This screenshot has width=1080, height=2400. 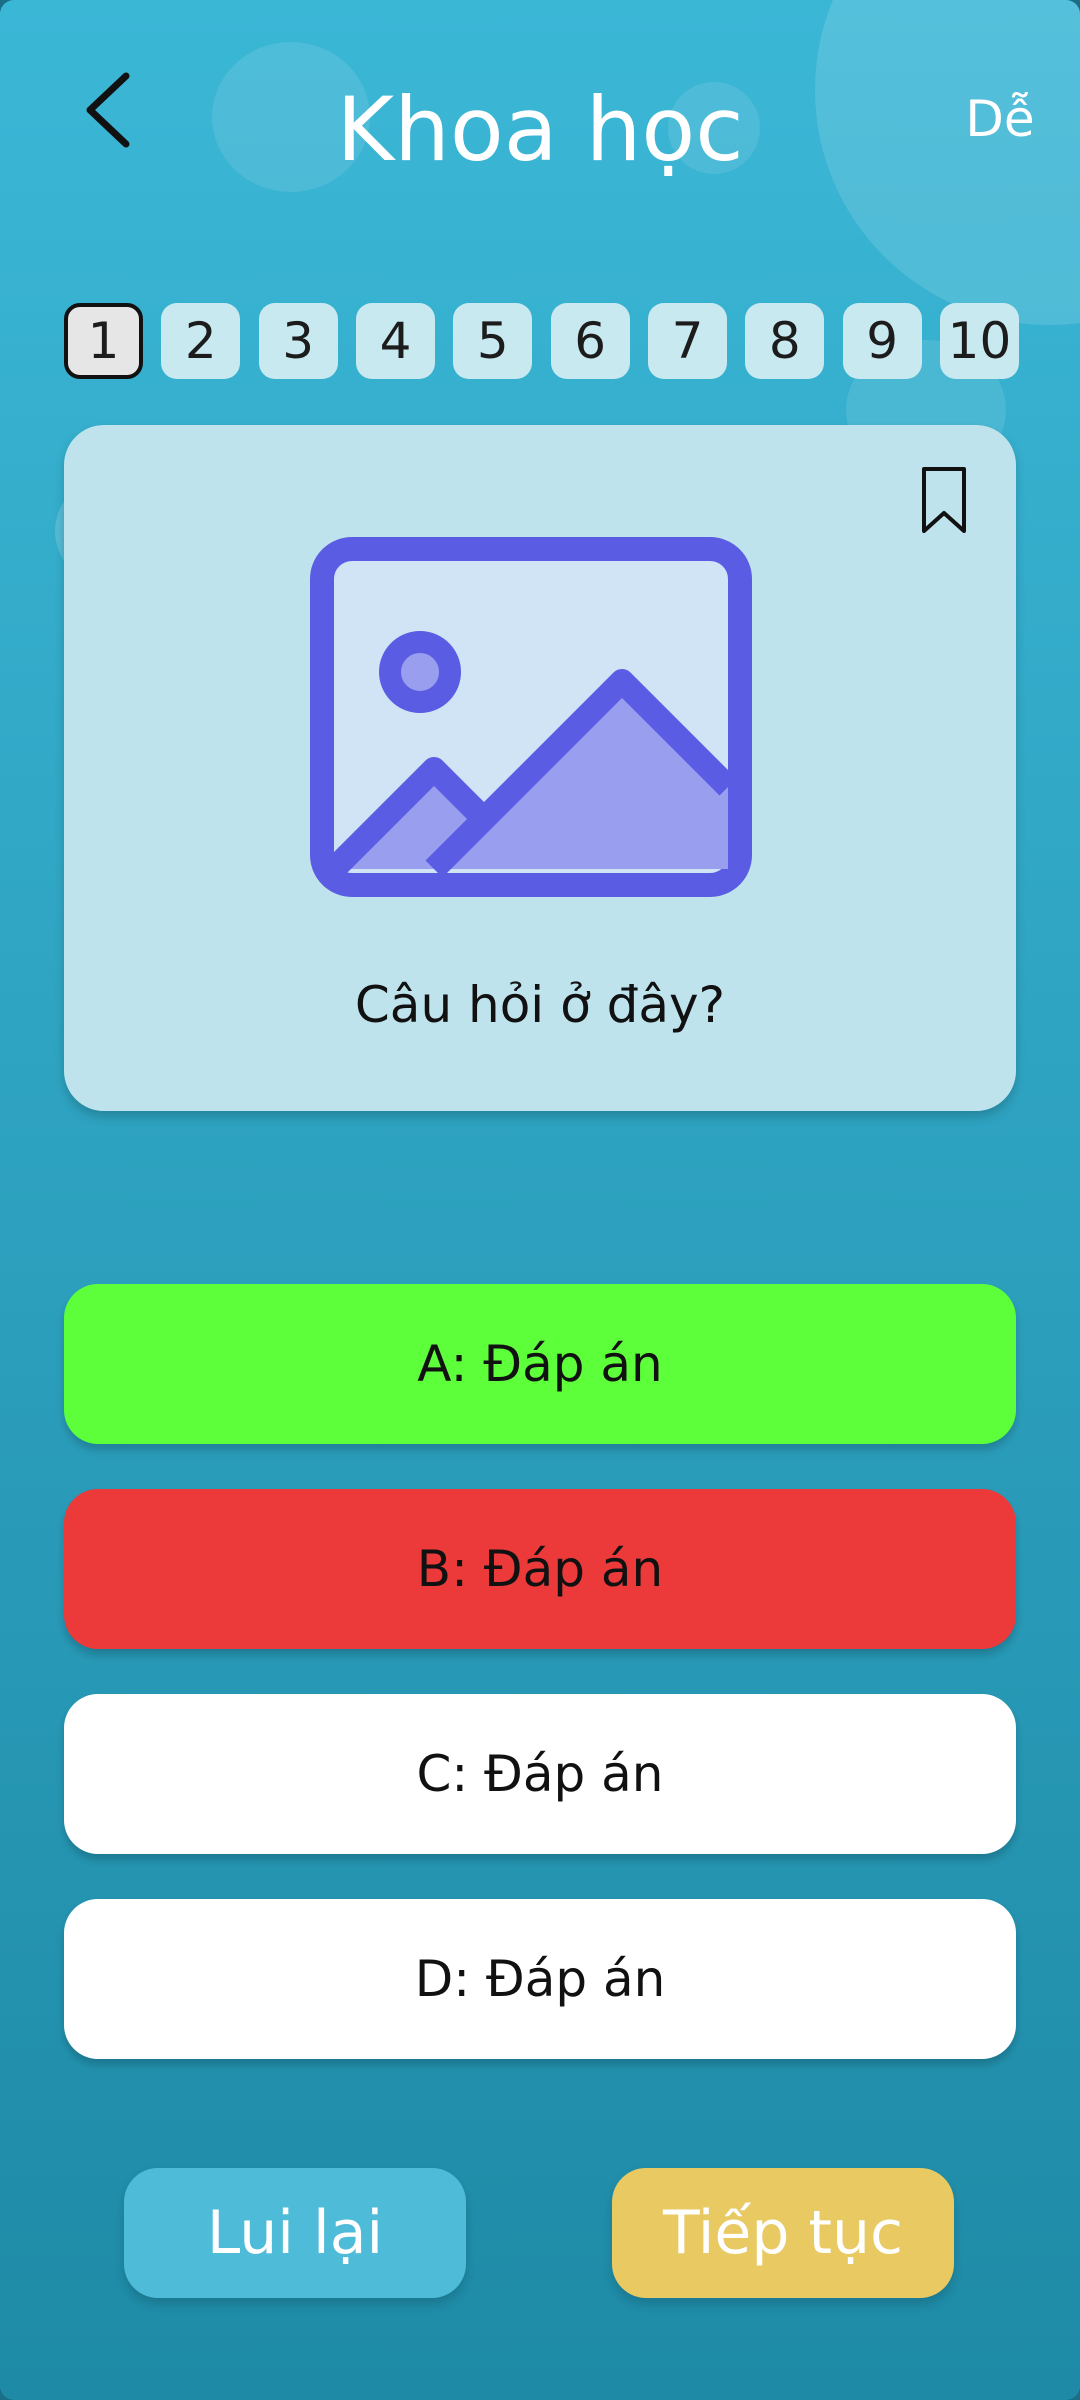 What do you see at coordinates (540, 1005) in the screenshot?
I see `question-text: Câu hỏi ở đây?` at bounding box center [540, 1005].